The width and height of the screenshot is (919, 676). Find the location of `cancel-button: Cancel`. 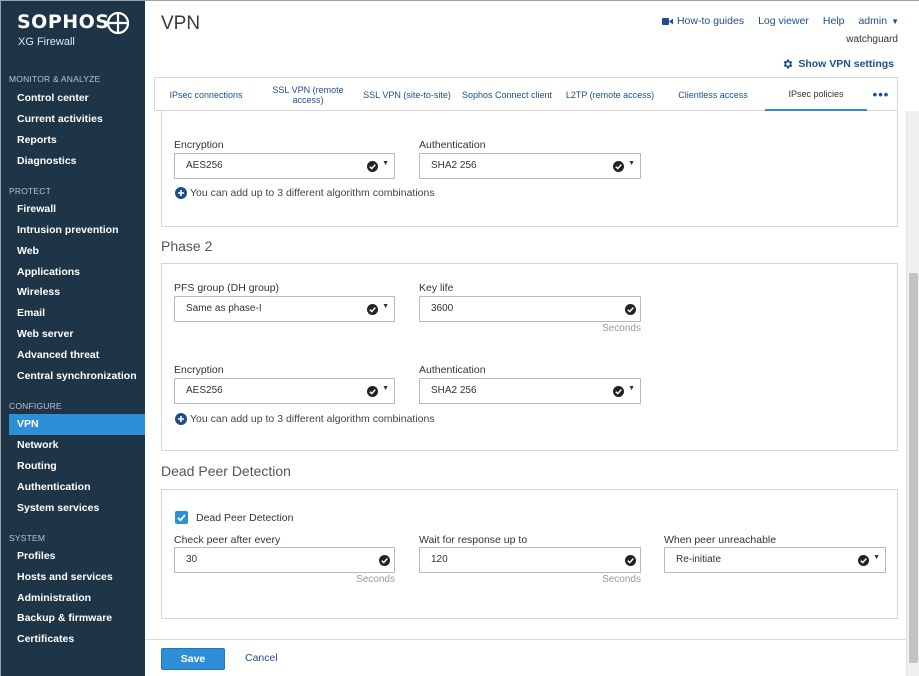

cancel-button: Cancel is located at coordinates (261, 658).